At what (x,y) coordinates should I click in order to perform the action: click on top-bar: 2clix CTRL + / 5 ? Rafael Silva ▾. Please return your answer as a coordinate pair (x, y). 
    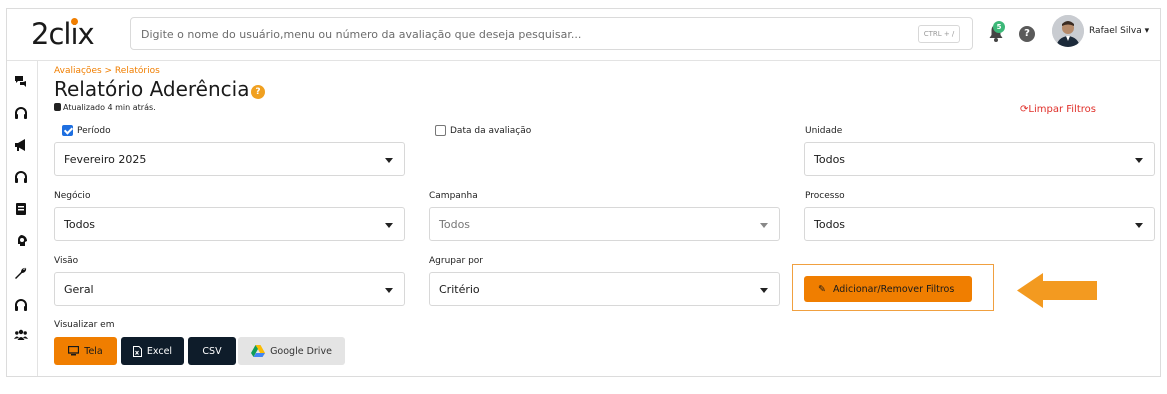
    Looking at the image, I should click on (583, 35).